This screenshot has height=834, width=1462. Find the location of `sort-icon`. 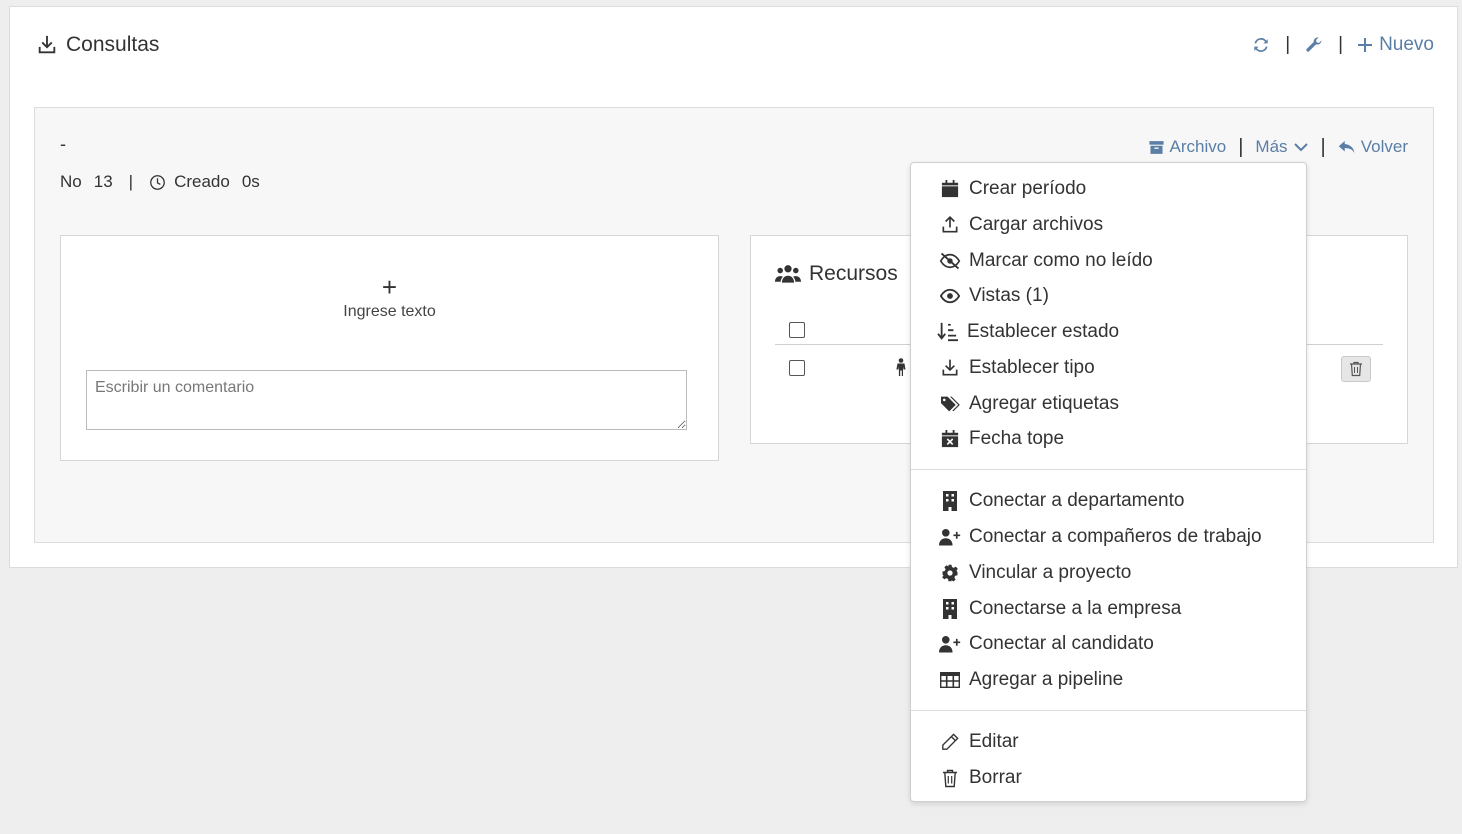

sort-icon is located at coordinates (948, 332).